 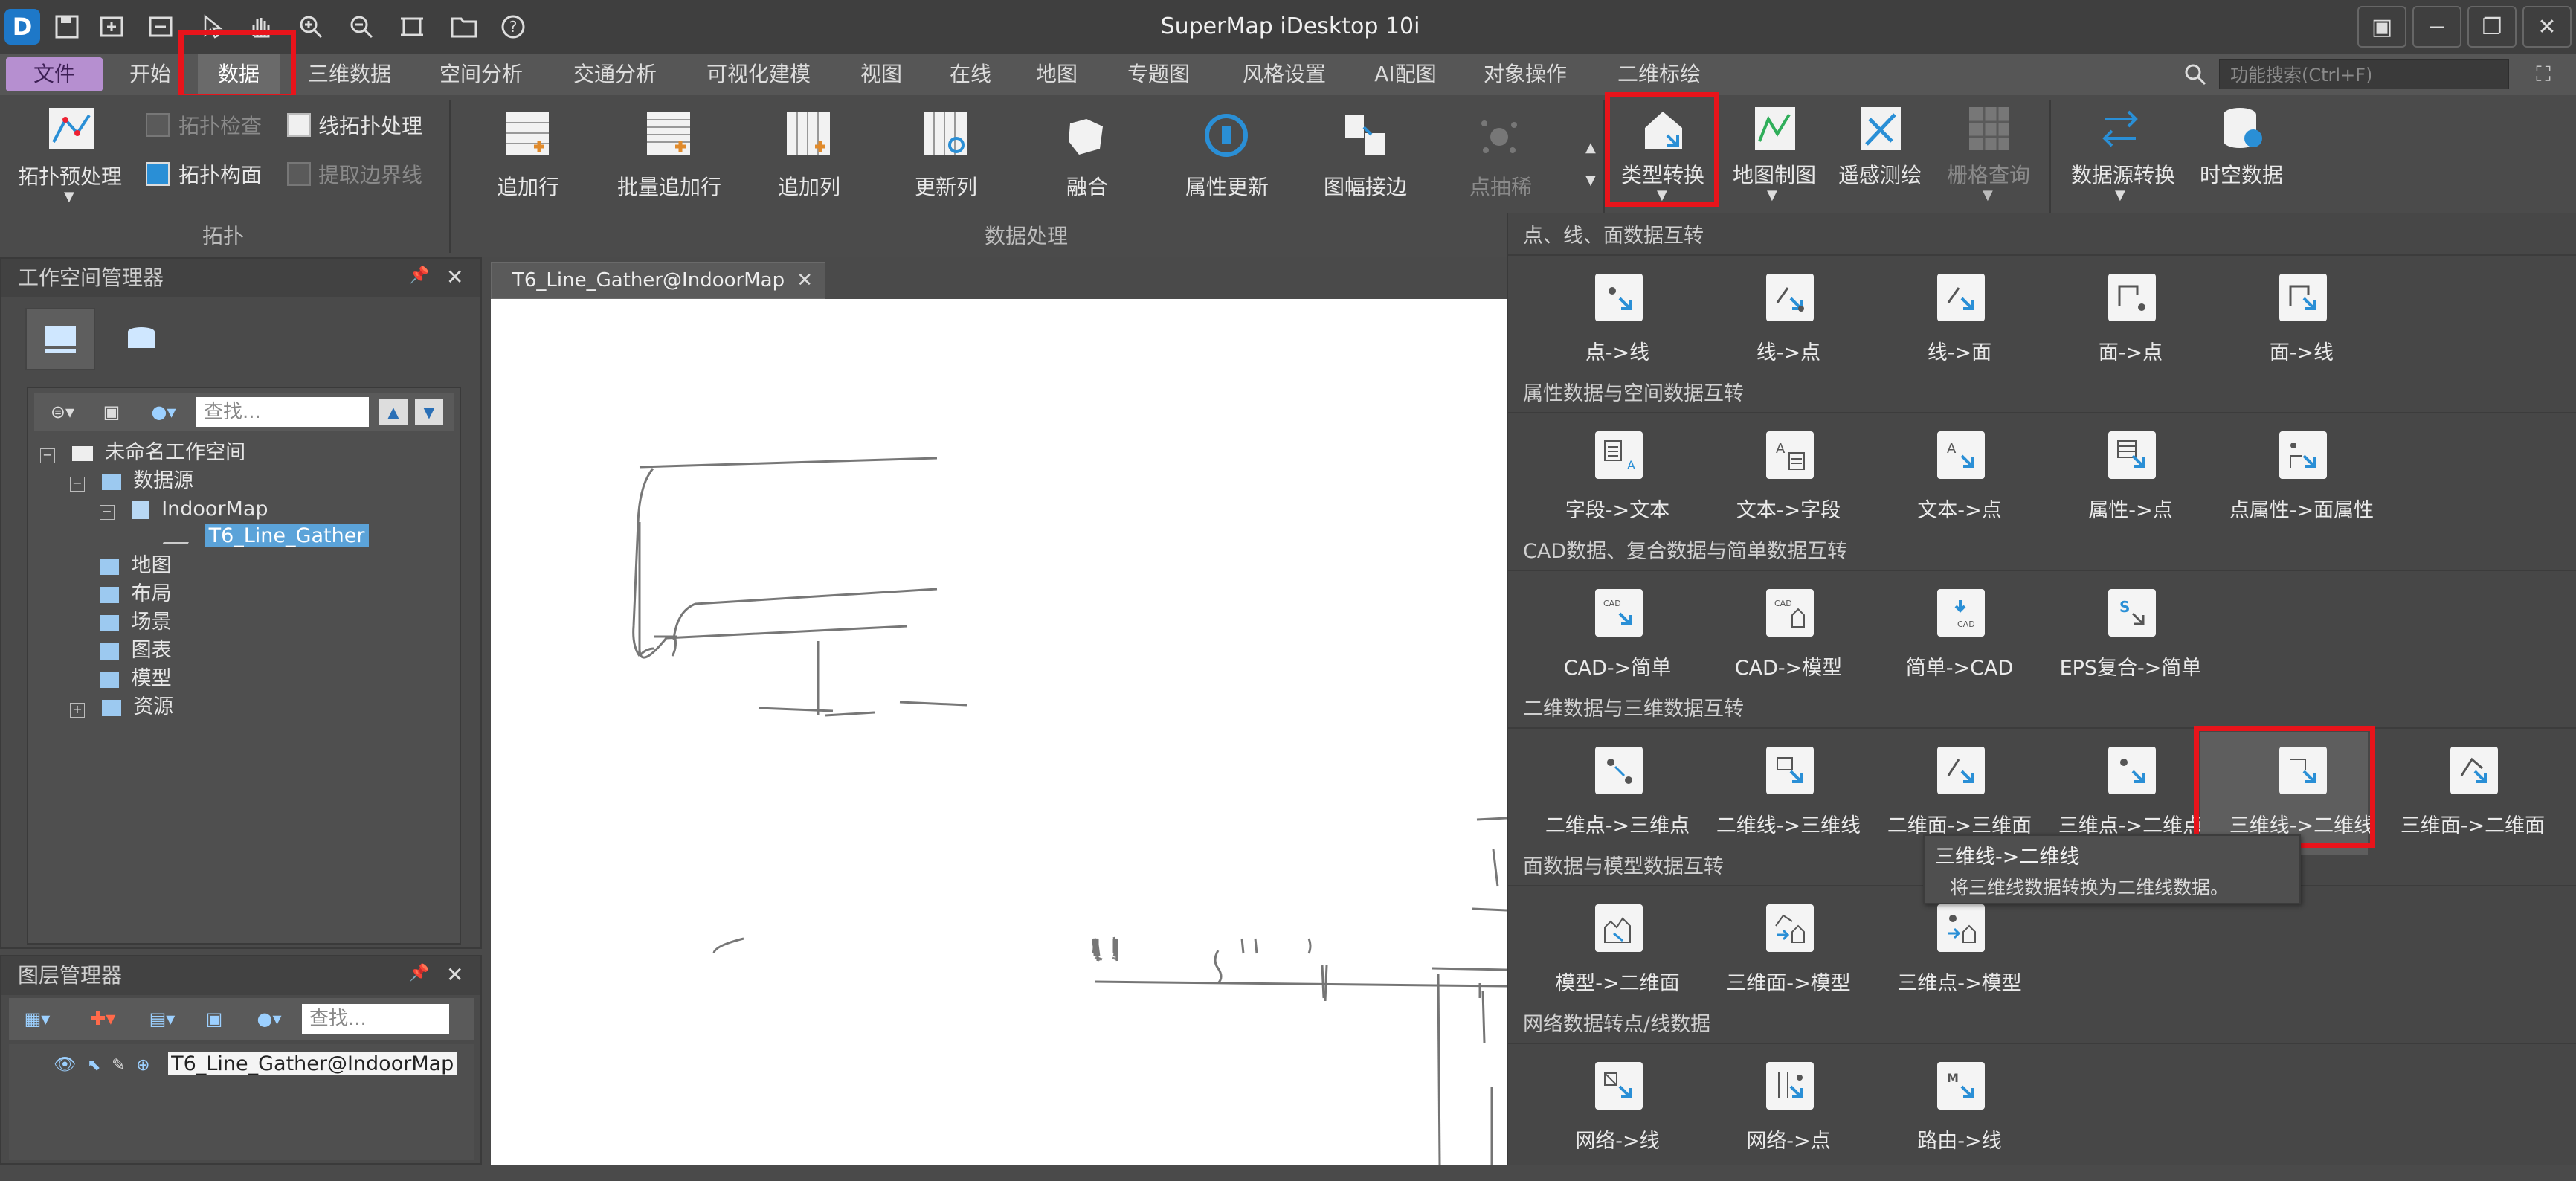 I want to click on attribute-update-button: 属性更新, so click(x=1227, y=186).